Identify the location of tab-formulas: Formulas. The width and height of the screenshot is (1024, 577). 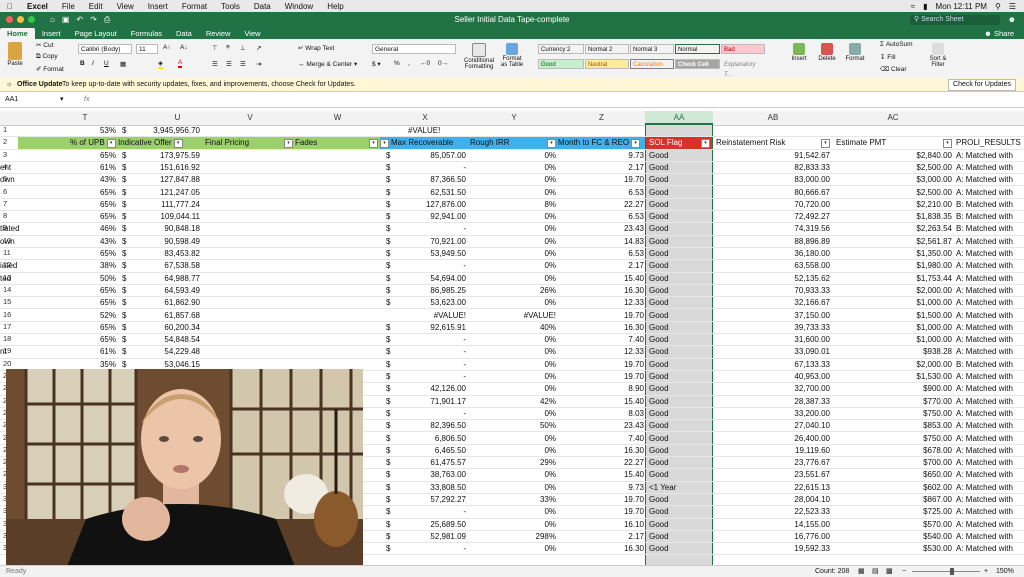
(146, 33).